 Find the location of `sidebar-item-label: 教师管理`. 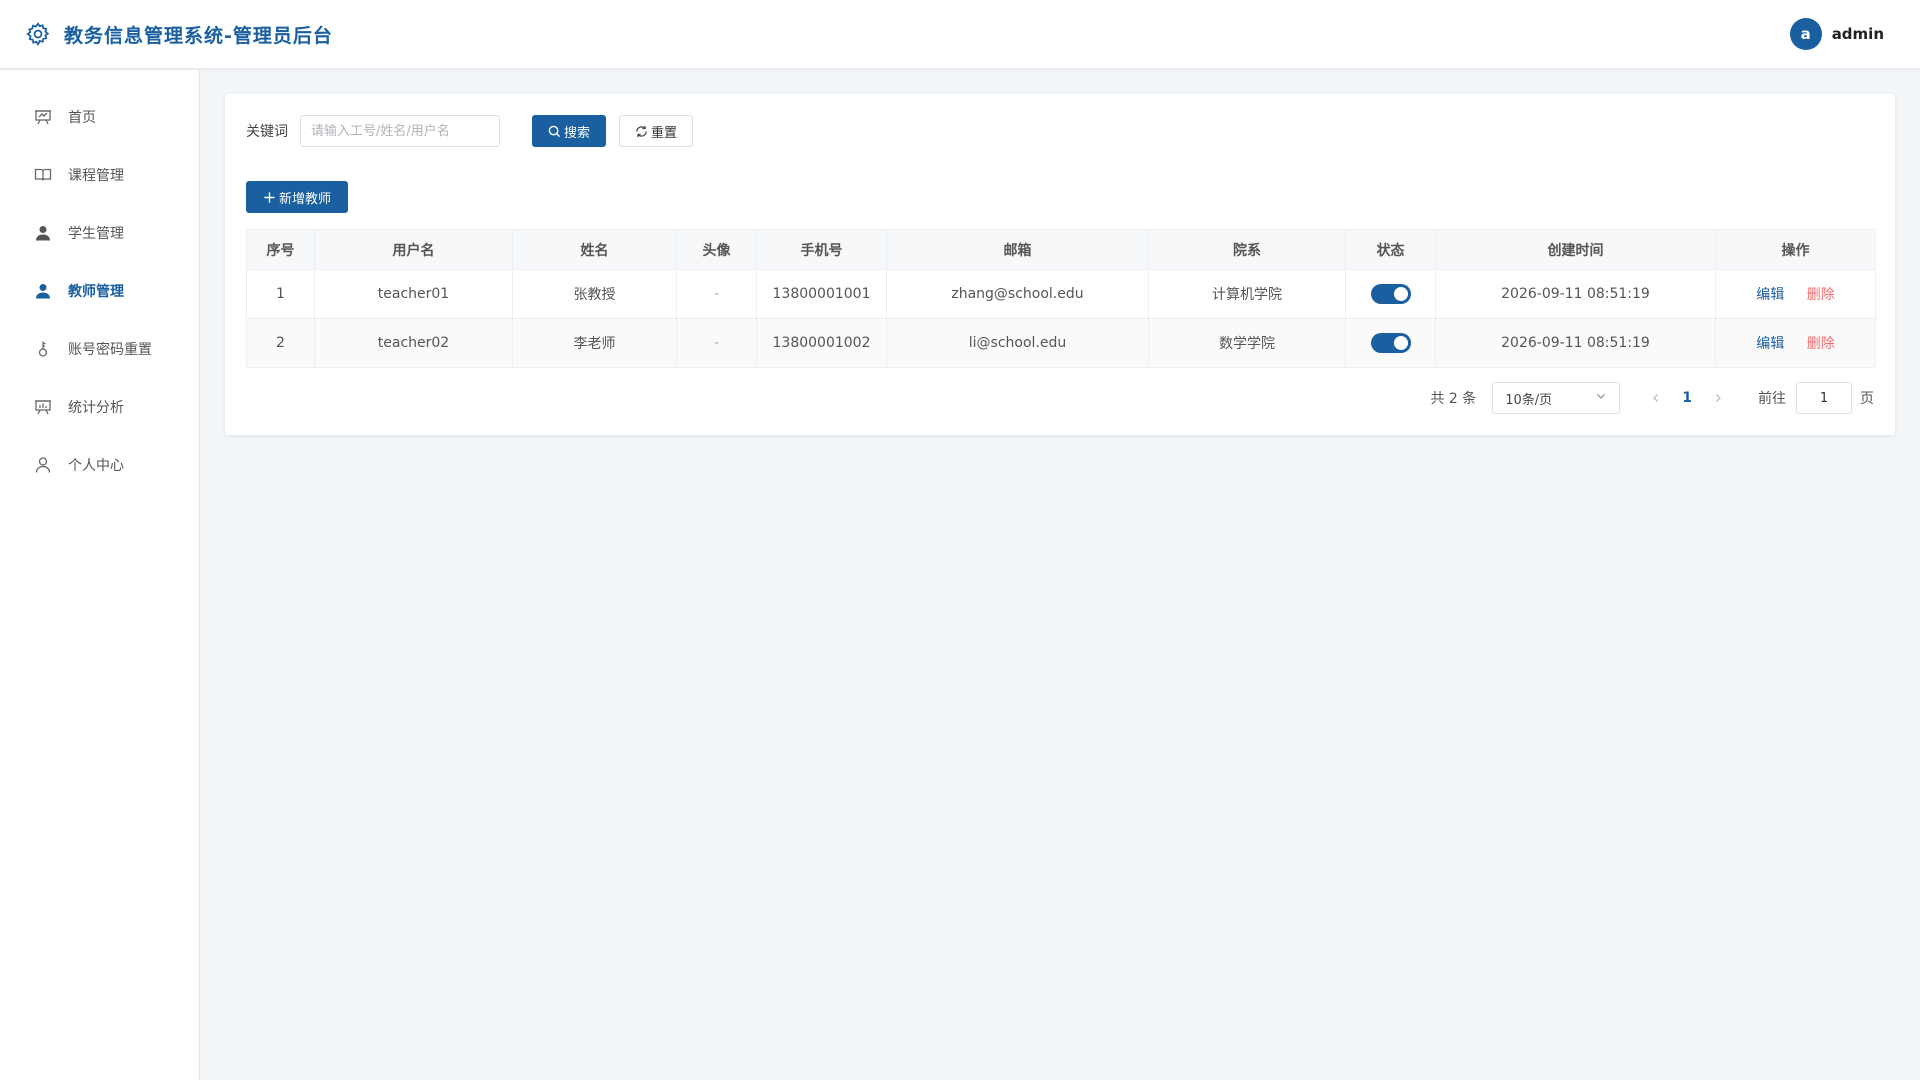

sidebar-item-label: 教师管理 is located at coordinates (96, 292).